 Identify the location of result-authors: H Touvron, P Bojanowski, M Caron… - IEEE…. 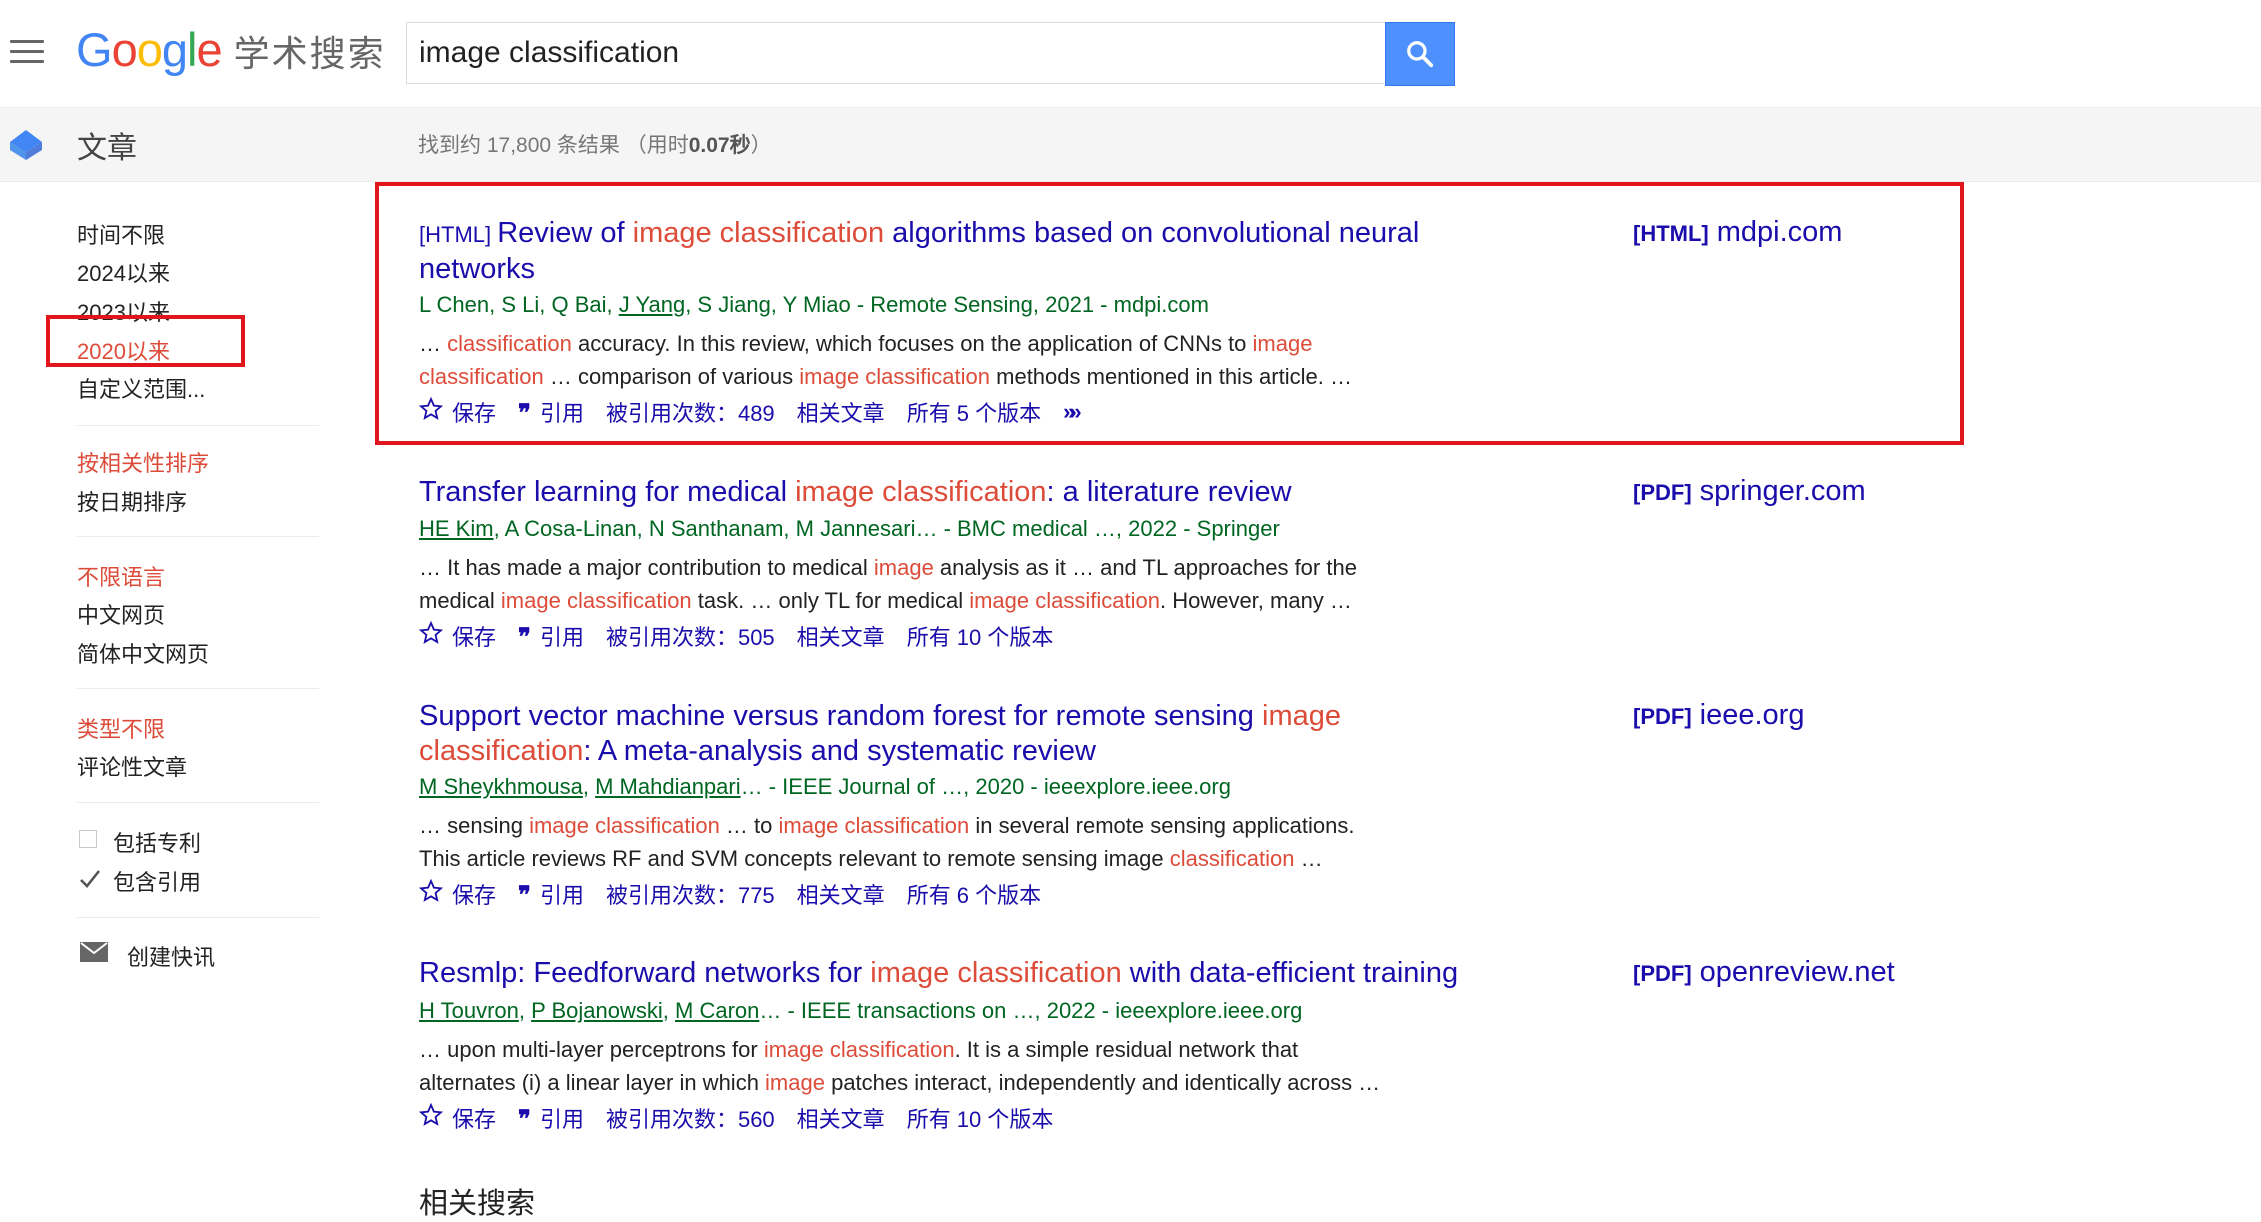
(861, 1010).